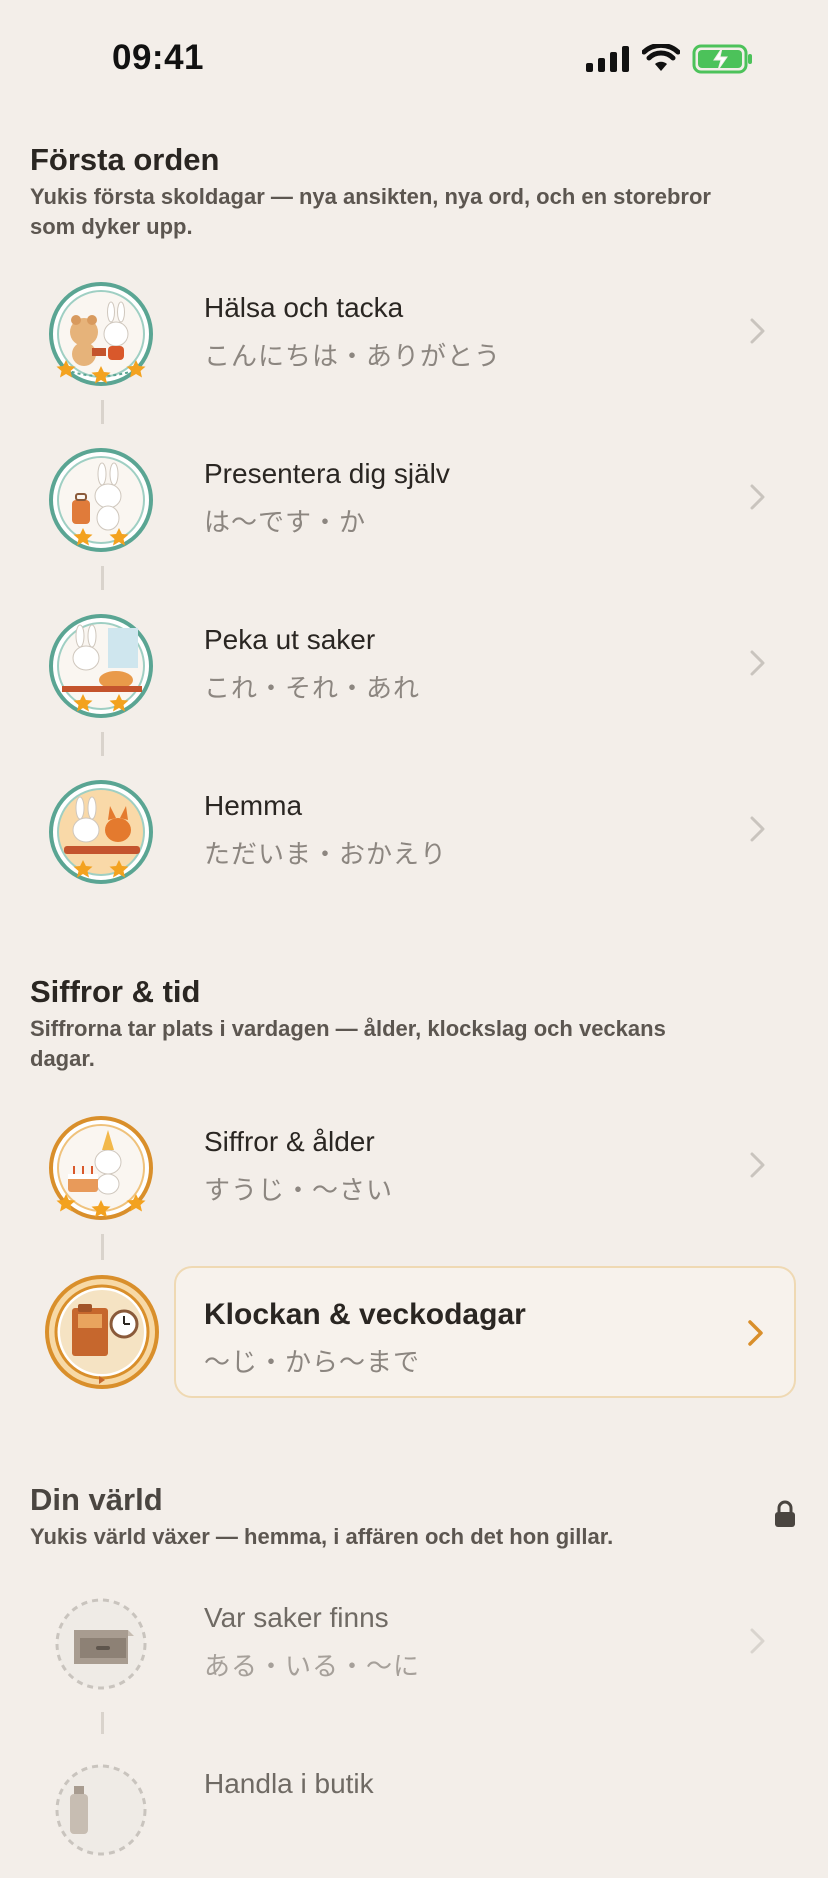 Image resolution: width=828 pixels, height=1878 pixels. I want to click on lesson-row-handla-i-butik: Handla i butik, so click(414, 1808).